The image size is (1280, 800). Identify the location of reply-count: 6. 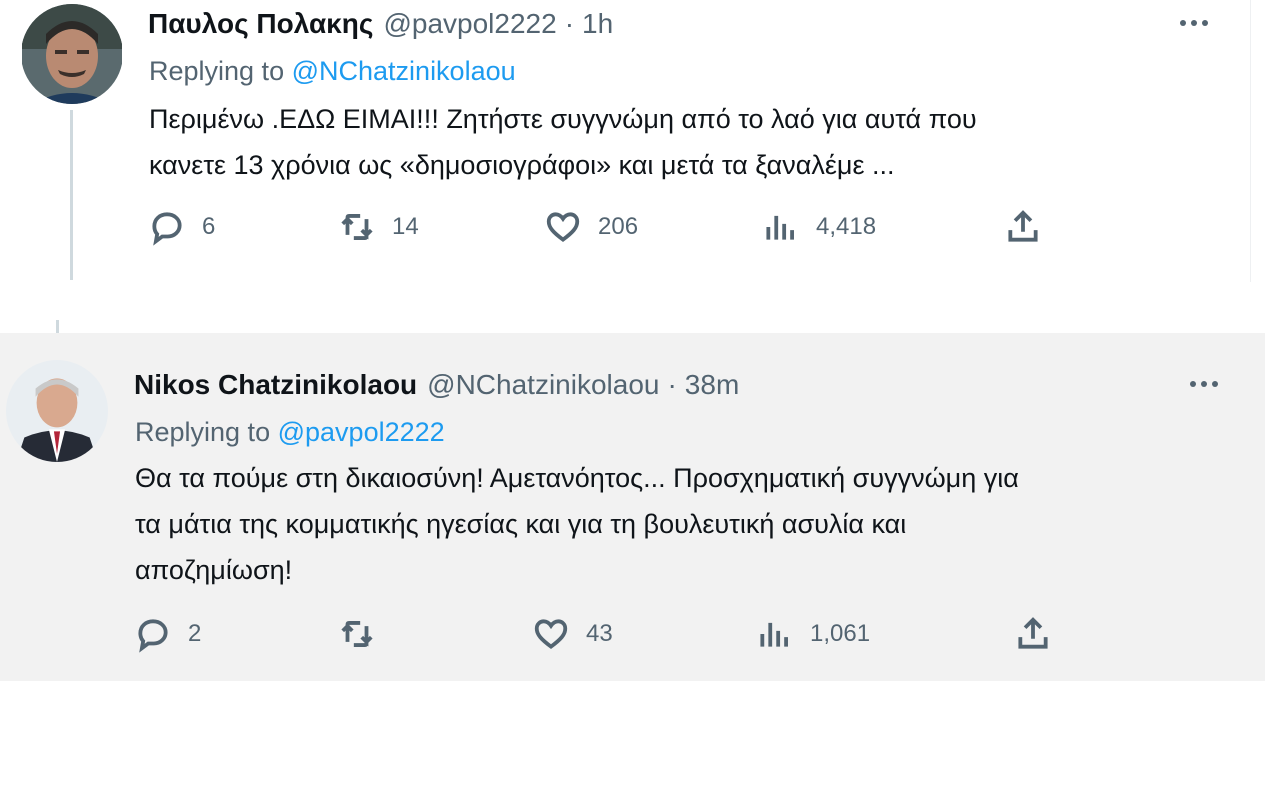
(209, 226).